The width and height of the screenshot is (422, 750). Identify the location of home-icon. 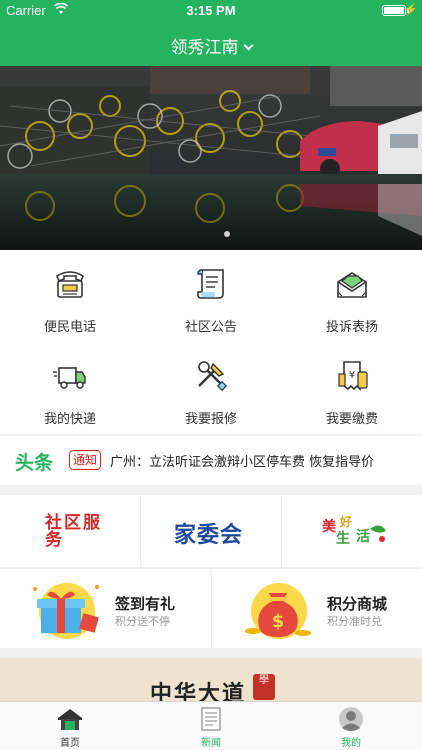
(70, 719).